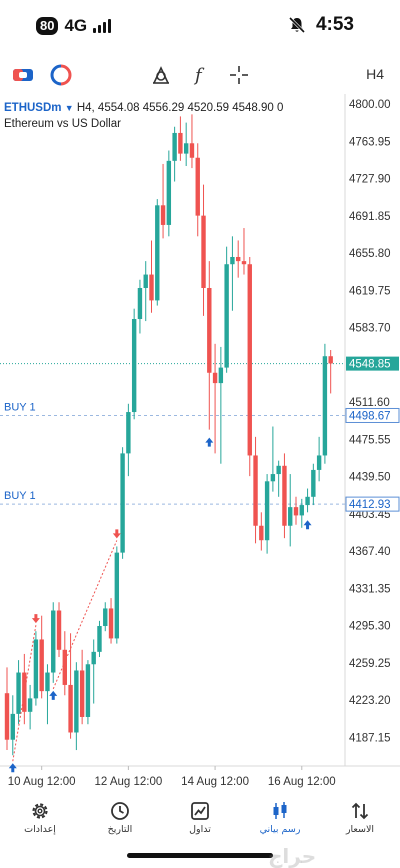 Image resolution: width=400 pixels, height=868 pixels. Describe the element at coordinates (334, 24) in the screenshot. I see `clock: 4:53` at that location.